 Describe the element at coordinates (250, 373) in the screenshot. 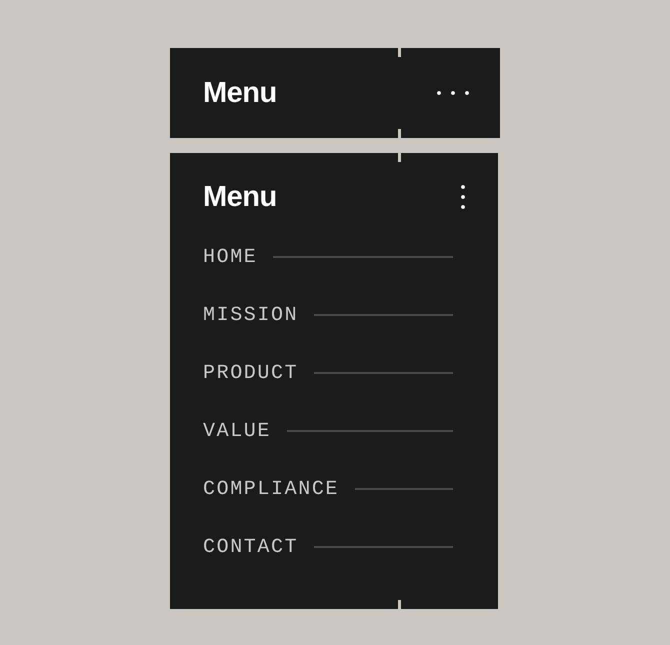

I see `menu-link: PRODUCT` at that location.